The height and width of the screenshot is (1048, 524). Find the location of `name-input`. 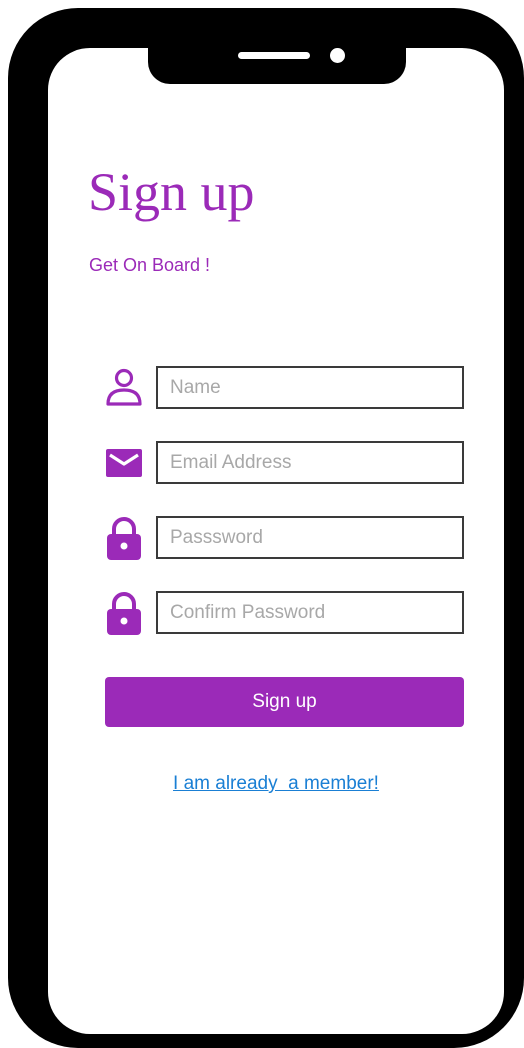

name-input is located at coordinates (310, 387).